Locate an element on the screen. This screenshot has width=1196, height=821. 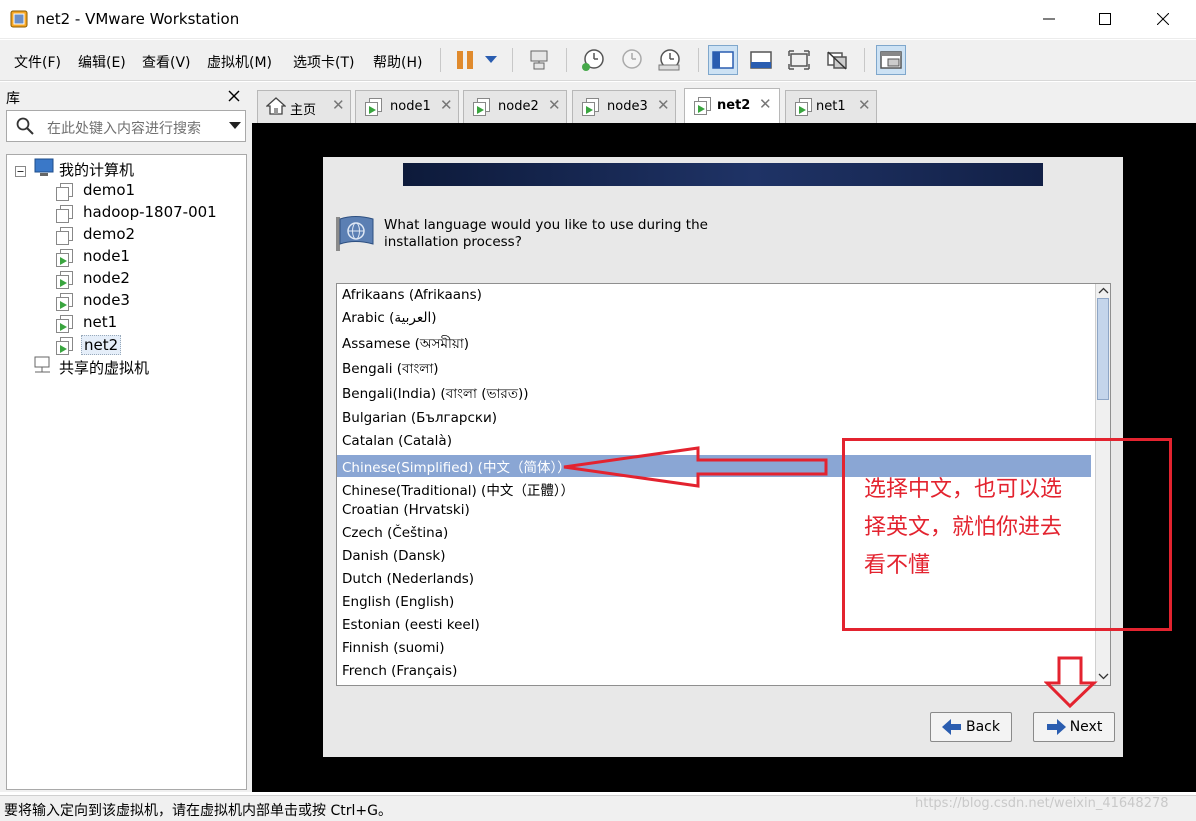
home-icon is located at coordinates (276, 106).